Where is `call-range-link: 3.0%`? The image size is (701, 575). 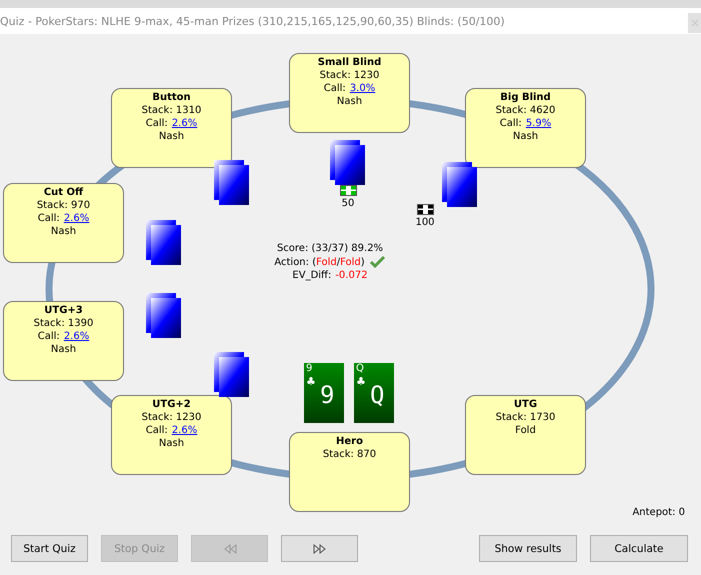 call-range-link: 3.0% is located at coordinates (363, 88).